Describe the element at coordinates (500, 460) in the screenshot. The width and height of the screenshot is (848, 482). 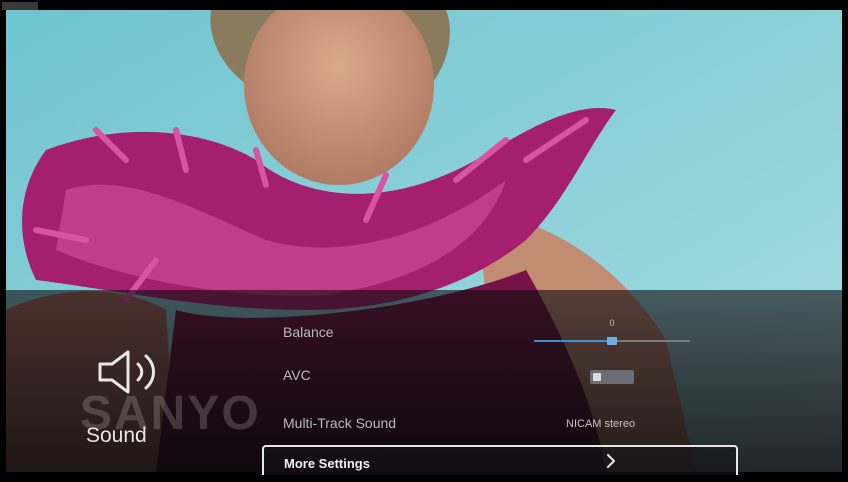
I see `more-settings-button: More Settings` at that location.